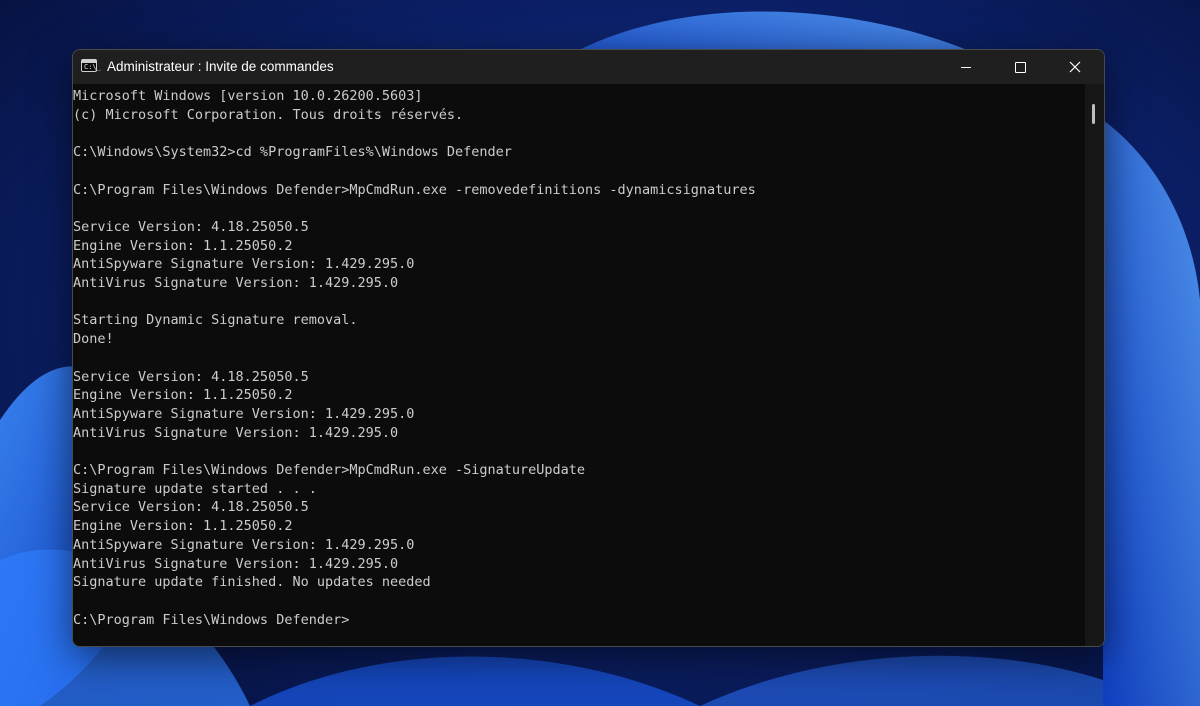  Describe the element at coordinates (1094, 365) in the screenshot. I see `vertical-scrollbar` at that location.